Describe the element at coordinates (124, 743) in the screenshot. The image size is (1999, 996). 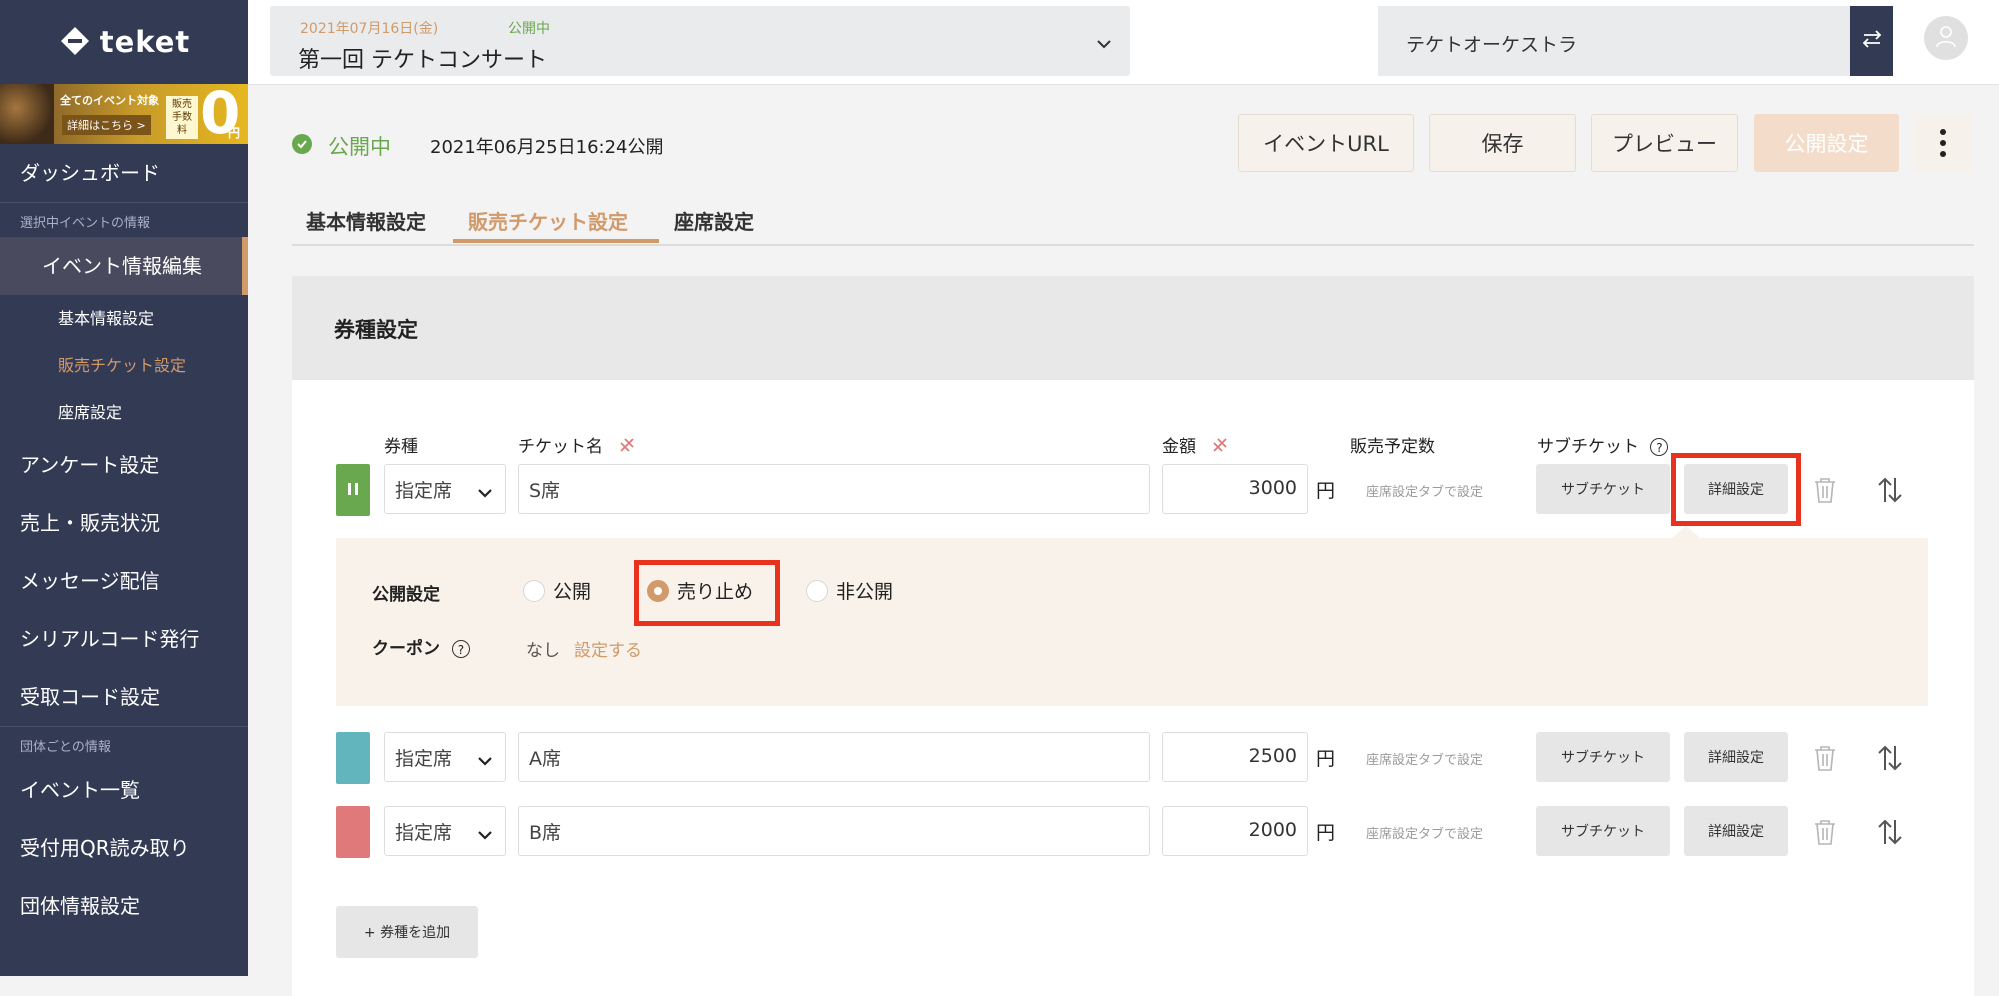
I see `sidebar-section-org: 団体ごとの情報` at that location.